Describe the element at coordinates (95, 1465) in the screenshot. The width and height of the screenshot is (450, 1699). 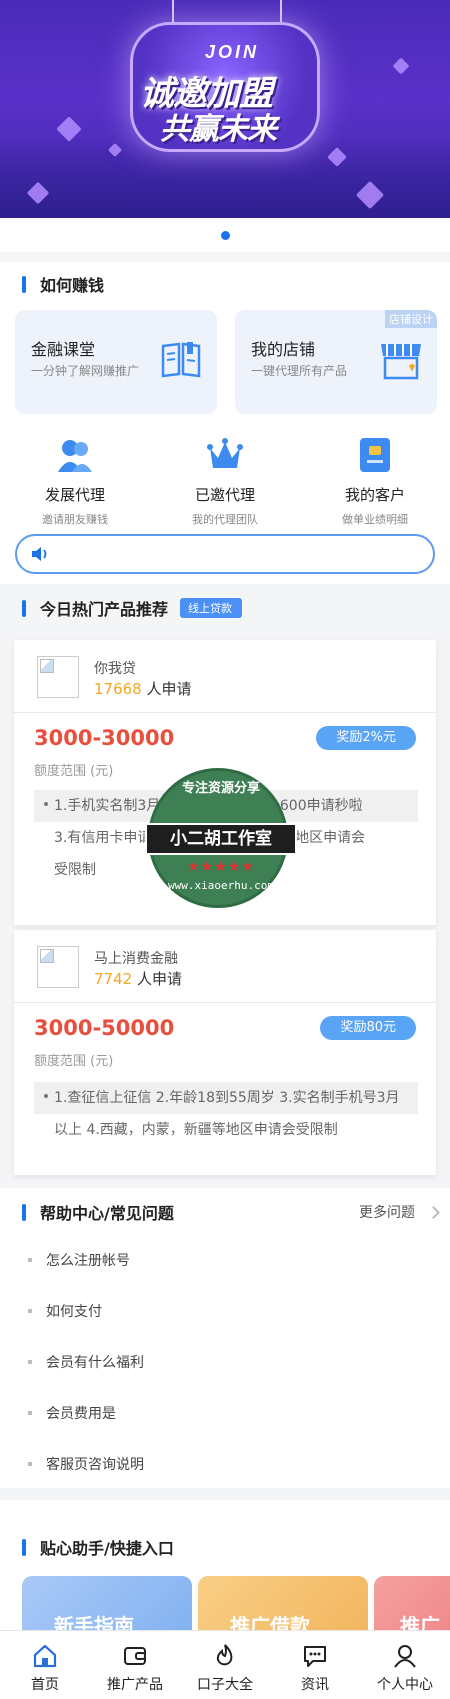
I see `faq-item-label: 客服页咨询说明` at that location.